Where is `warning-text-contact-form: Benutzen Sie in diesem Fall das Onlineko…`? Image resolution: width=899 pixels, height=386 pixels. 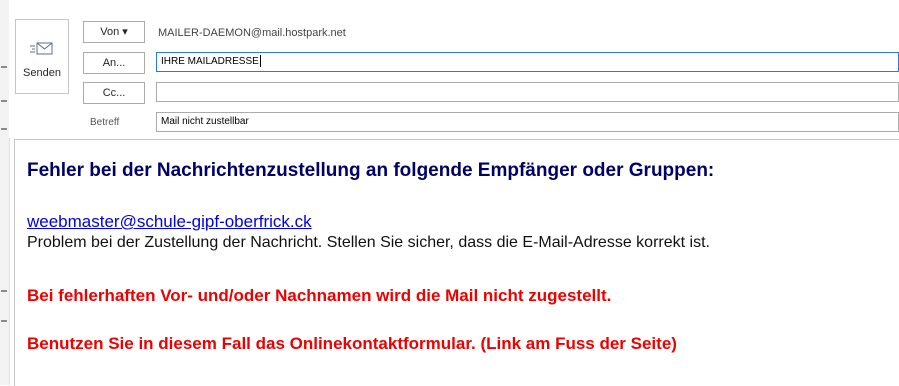
warning-text-contact-form: Benutzen Sie in diesem Fall das Onlineko… is located at coordinates (352, 343).